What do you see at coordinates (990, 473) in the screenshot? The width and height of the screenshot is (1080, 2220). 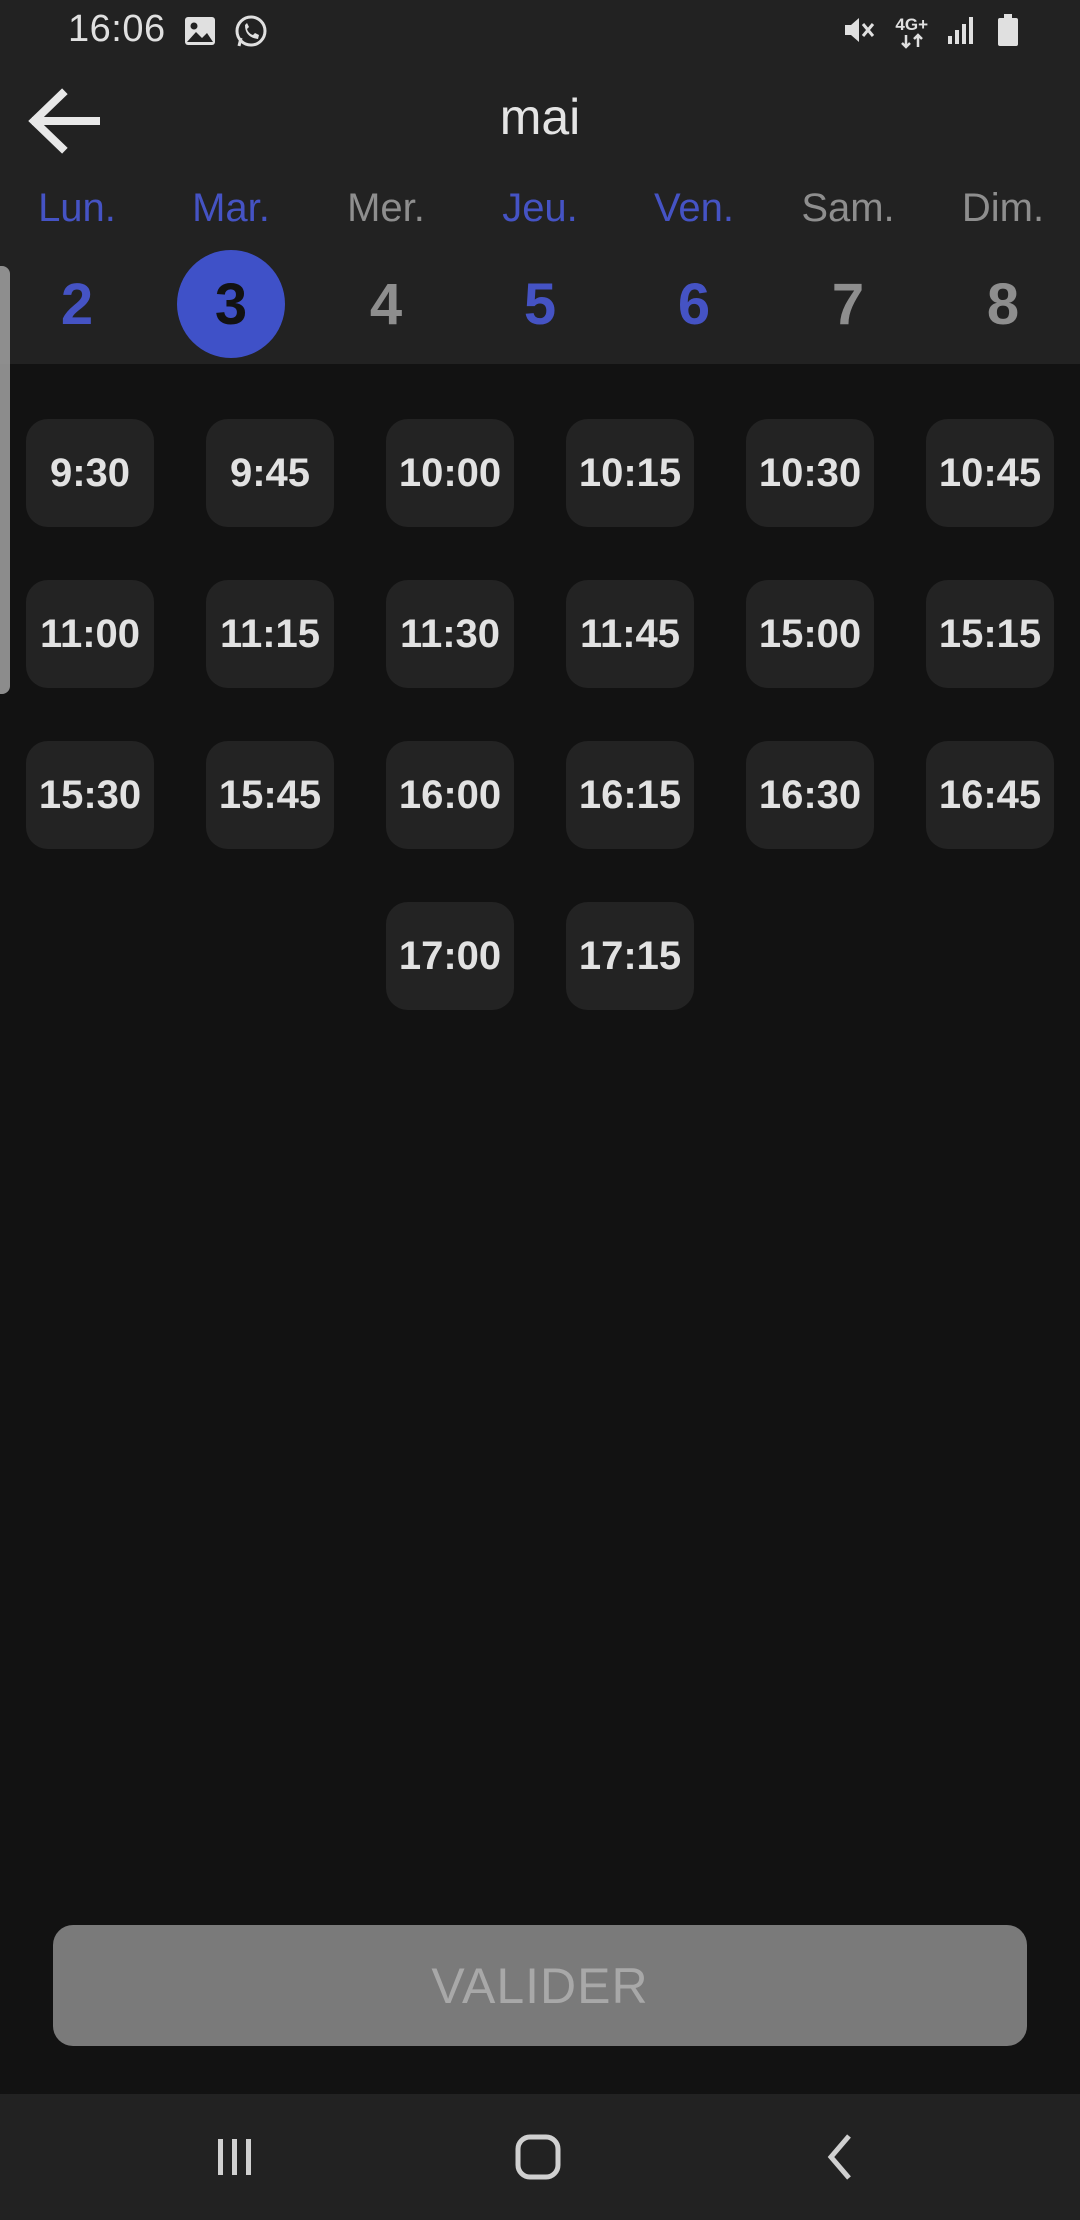 I see `time-slot: 10:45` at bounding box center [990, 473].